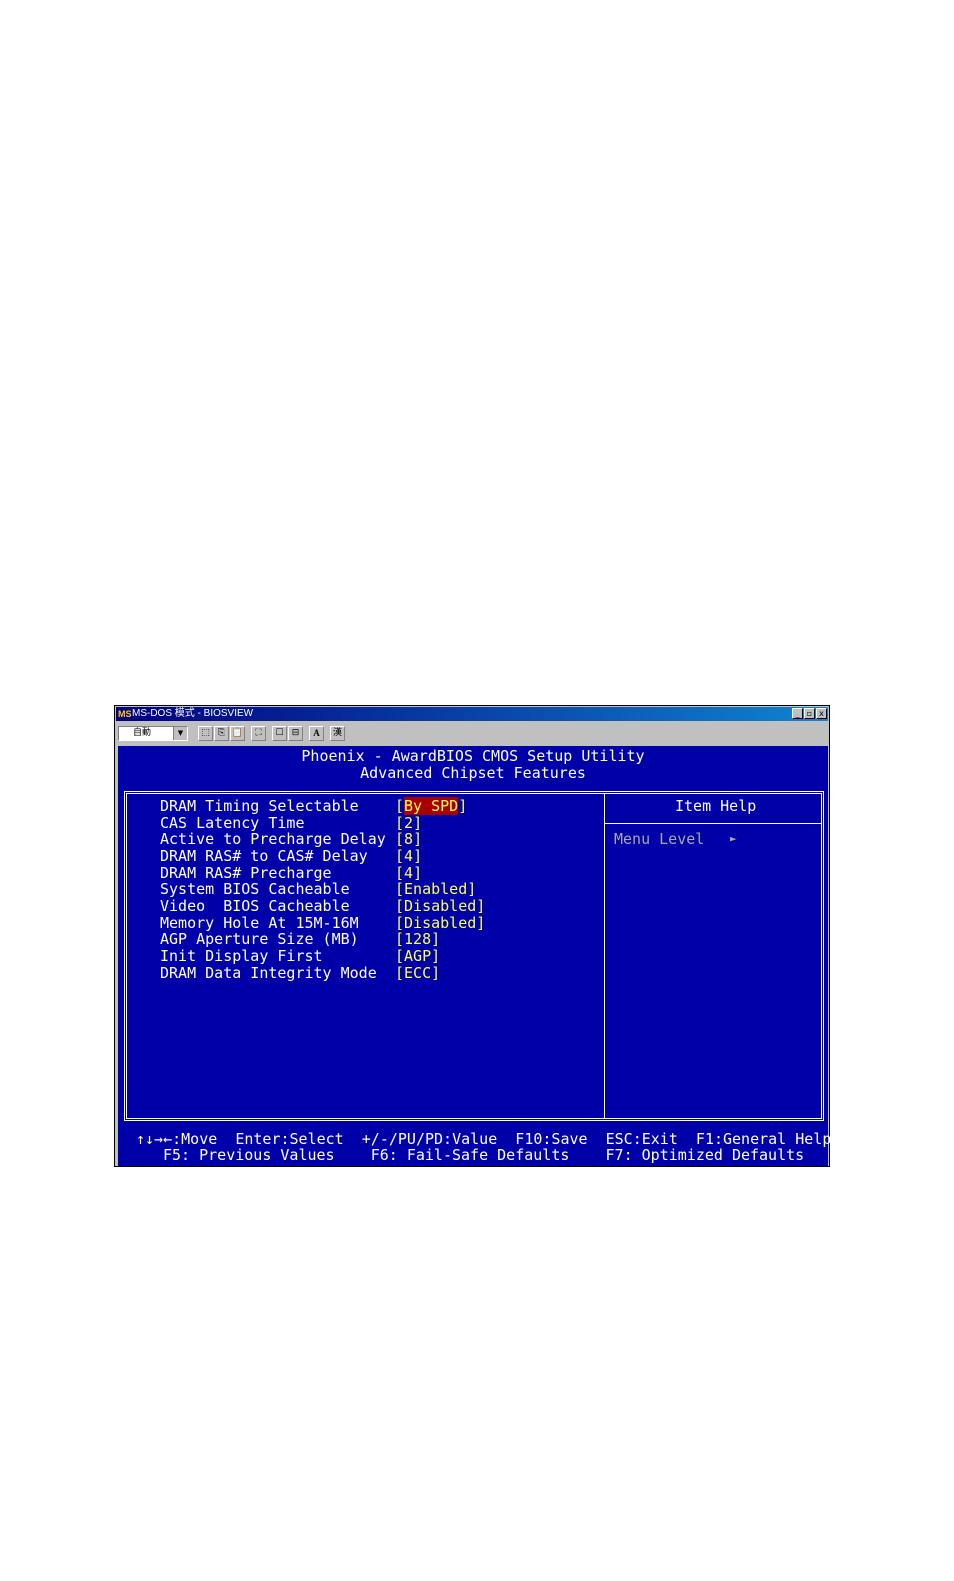 The width and height of the screenshot is (954, 1581). Describe the element at coordinates (221, 733) in the screenshot. I see `copy-icon: ⎘` at that location.